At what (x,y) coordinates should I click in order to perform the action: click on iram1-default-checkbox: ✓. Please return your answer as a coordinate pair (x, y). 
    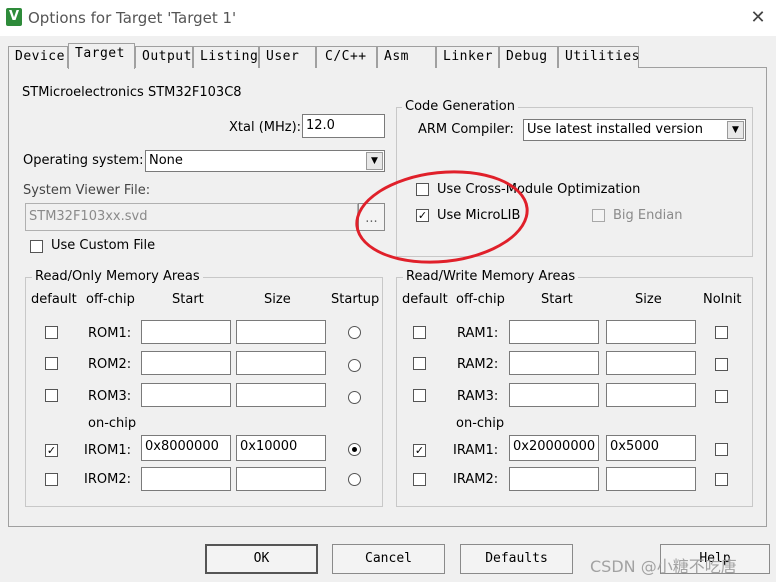
    Looking at the image, I should click on (419, 450).